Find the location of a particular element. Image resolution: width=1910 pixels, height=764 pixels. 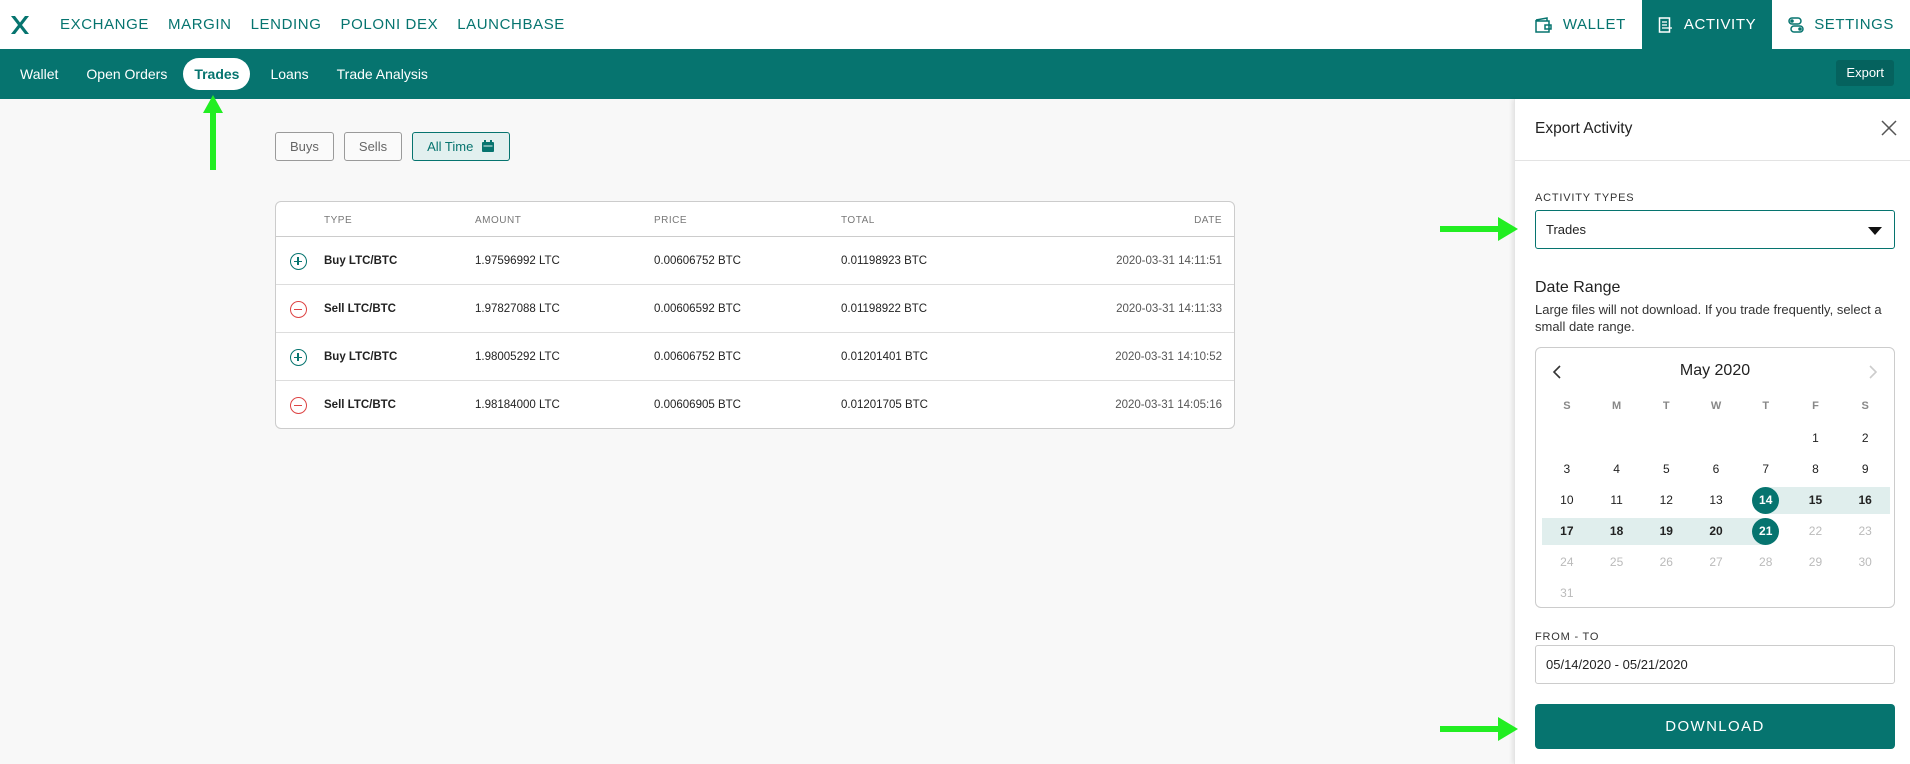

calendar-week: 24 25 26 27 28 29 30 is located at coordinates (1716, 562).